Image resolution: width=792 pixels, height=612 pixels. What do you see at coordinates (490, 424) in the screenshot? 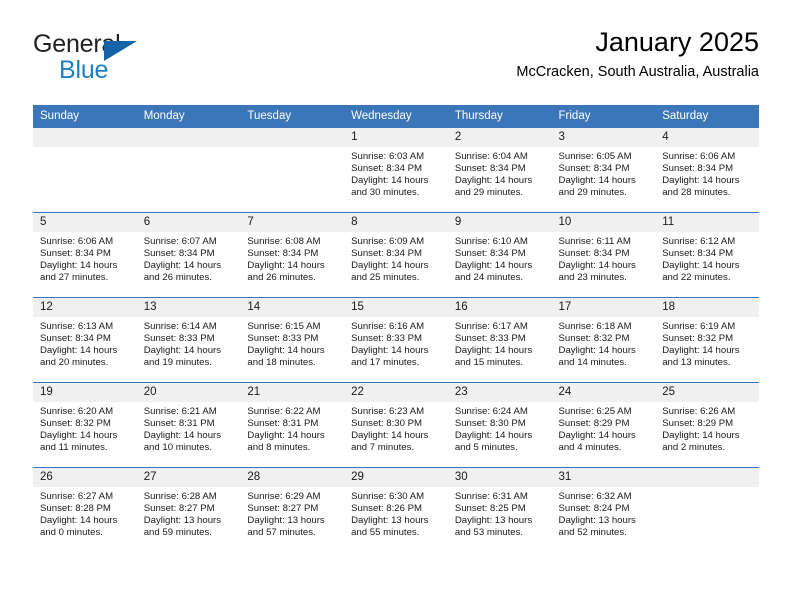
I see `sunset-time: Sunset: 8:30 PM` at bounding box center [490, 424].